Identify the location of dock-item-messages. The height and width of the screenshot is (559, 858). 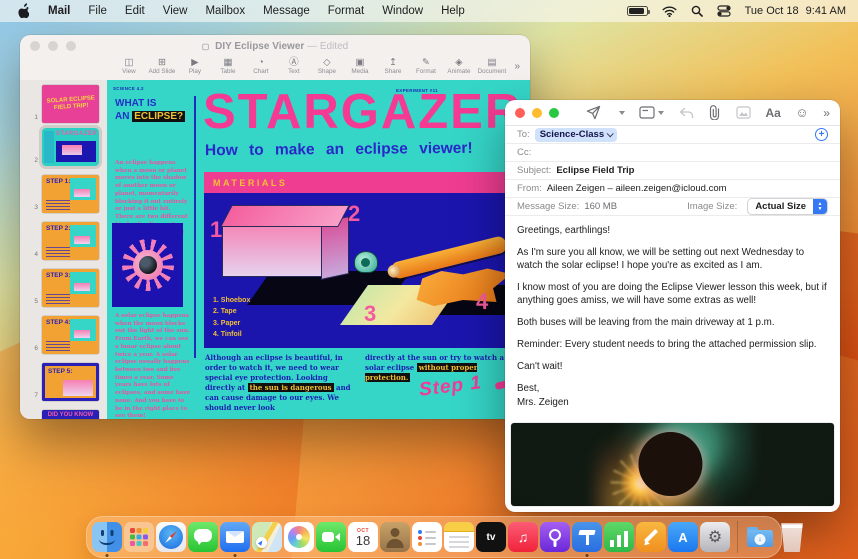
(203, 537).